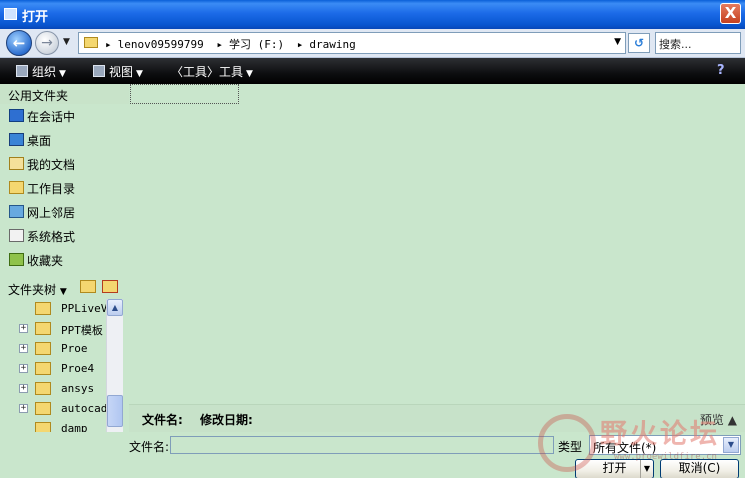 The image size is (745, 478). I want to click on tree-item: + ansys, so click(53, 389).